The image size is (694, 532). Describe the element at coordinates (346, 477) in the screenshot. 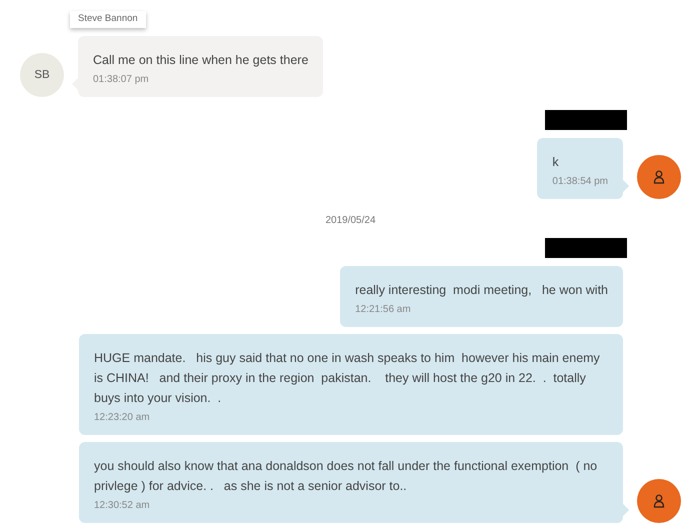

I see `message-text: you should also know that ana donaldson does not fall under the functional exemption ( no privlege ) for advice. . as she is not a senior advisor to..` at that location.